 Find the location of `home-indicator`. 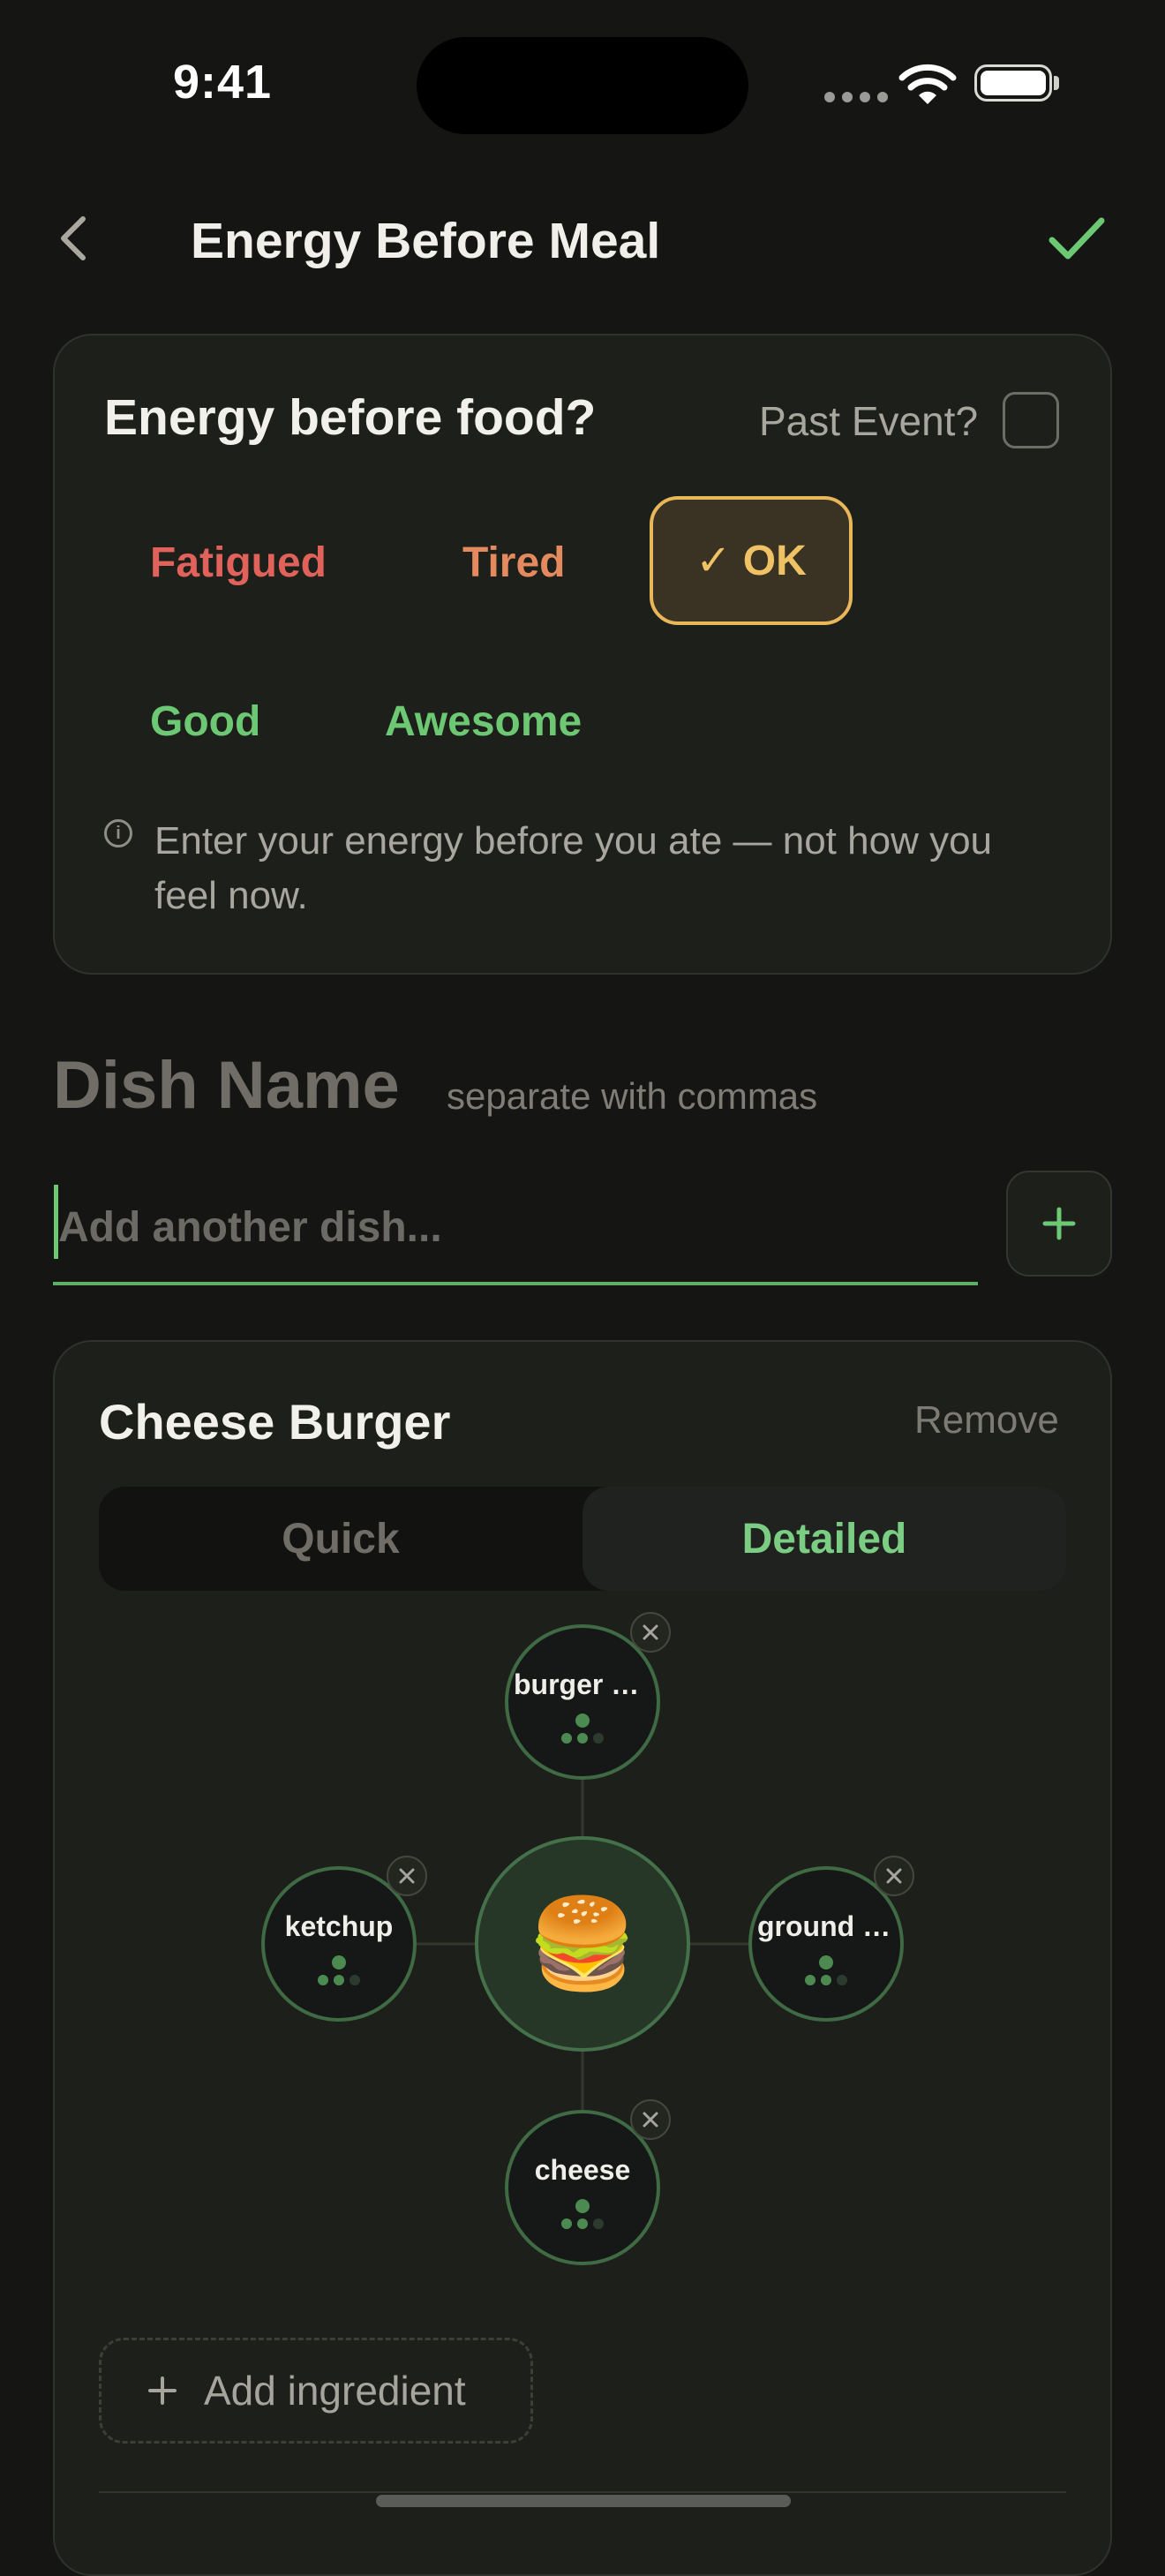

home-indicator is located at coordinates (583, 2501).